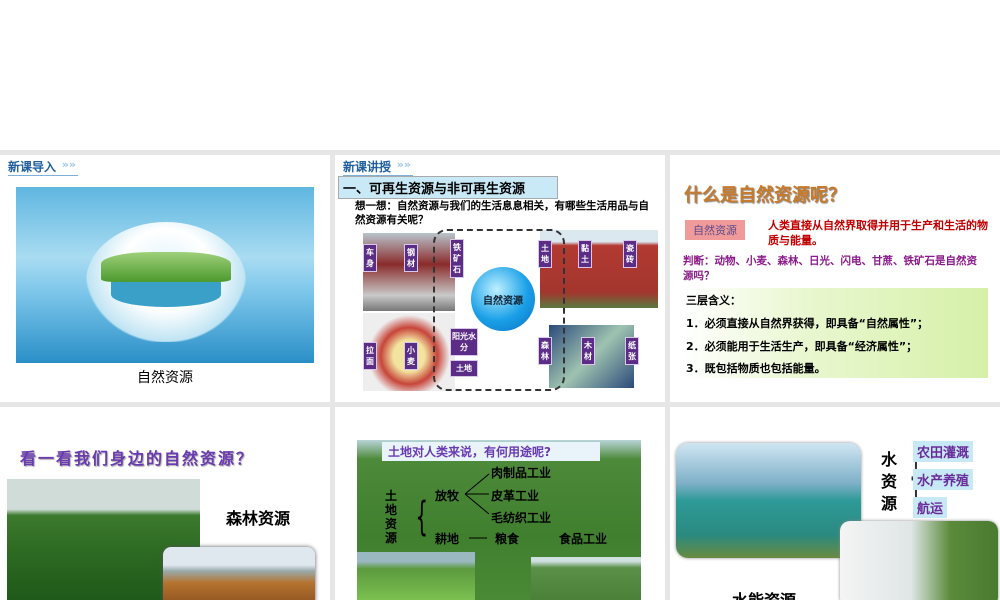 This screenshot has width=1000, height=600. Describe the element at coordinates (411, 258) in the screenshot. I see `label-gangcai: 钢材` at that location.